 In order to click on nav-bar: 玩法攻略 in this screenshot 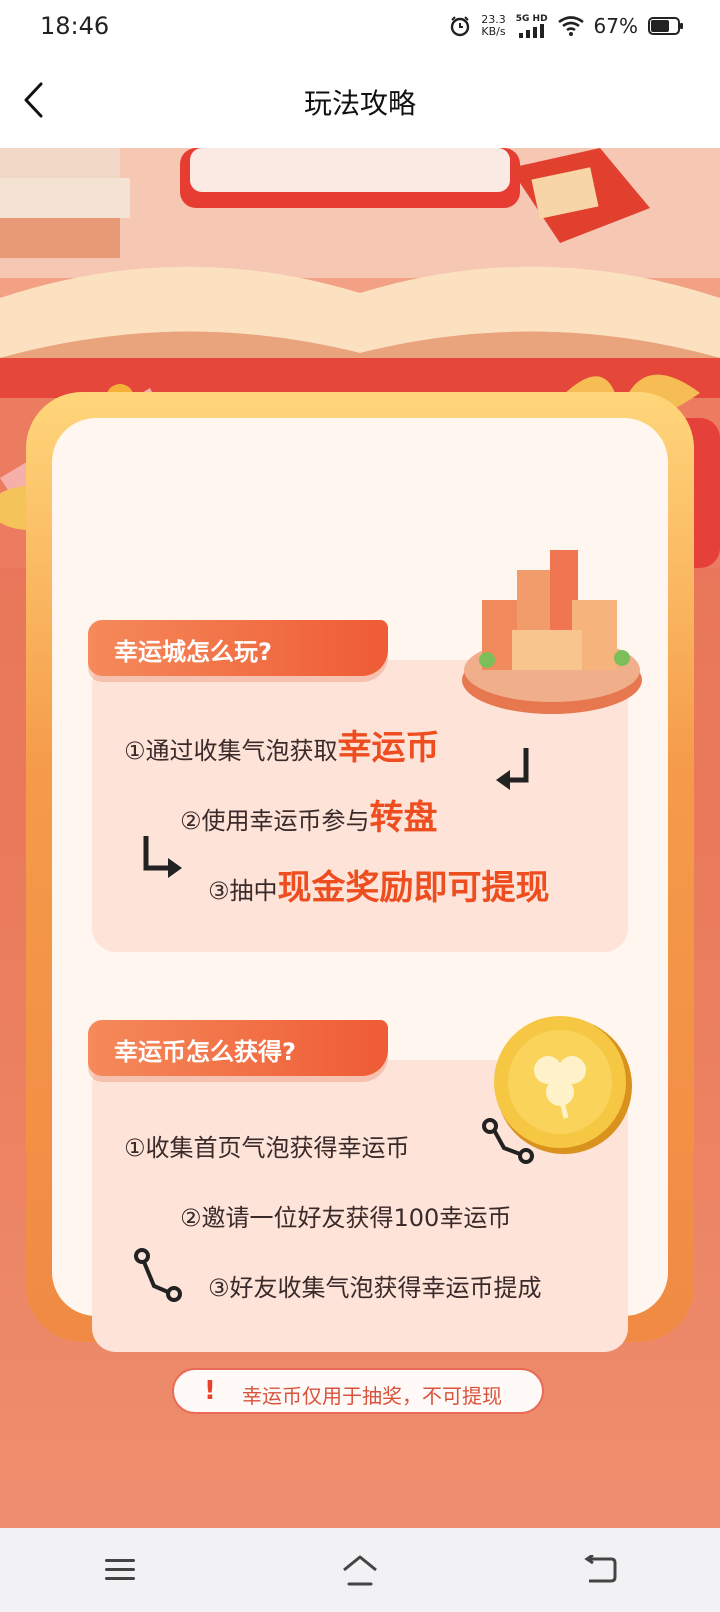, I will do `click(360, 102)`.